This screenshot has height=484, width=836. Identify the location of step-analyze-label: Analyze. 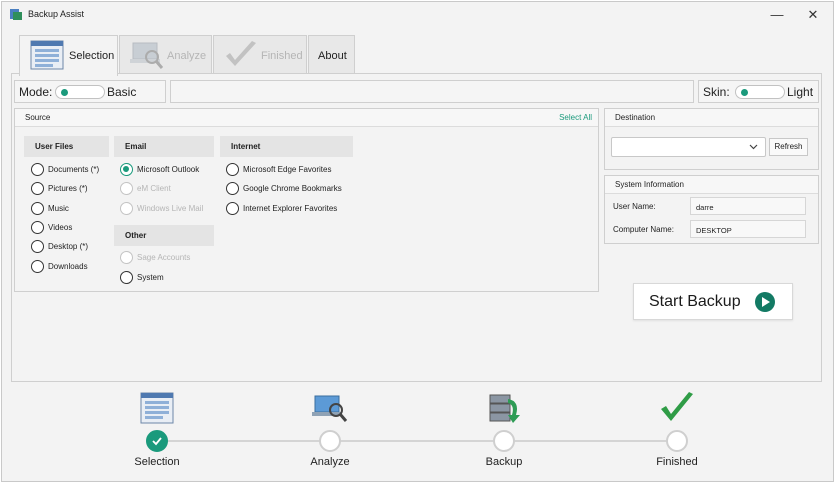
(330, 462).